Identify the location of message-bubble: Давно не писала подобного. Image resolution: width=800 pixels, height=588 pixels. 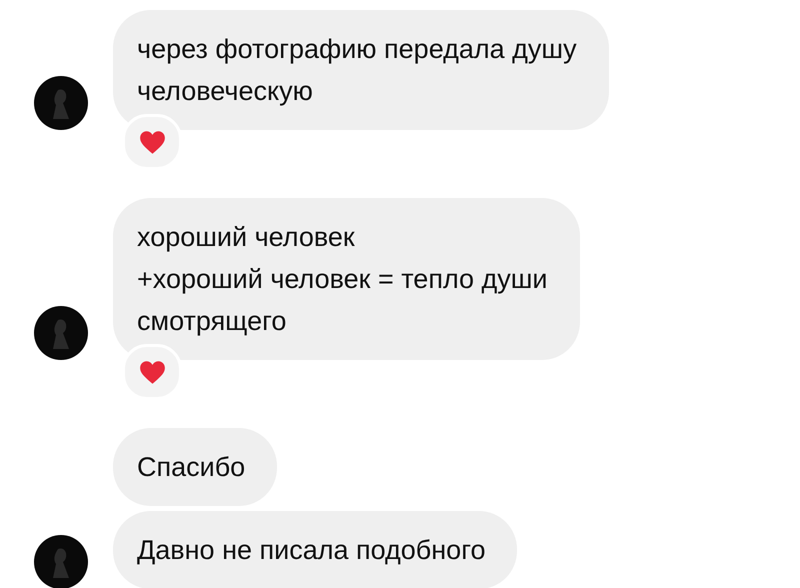
(315, 549).